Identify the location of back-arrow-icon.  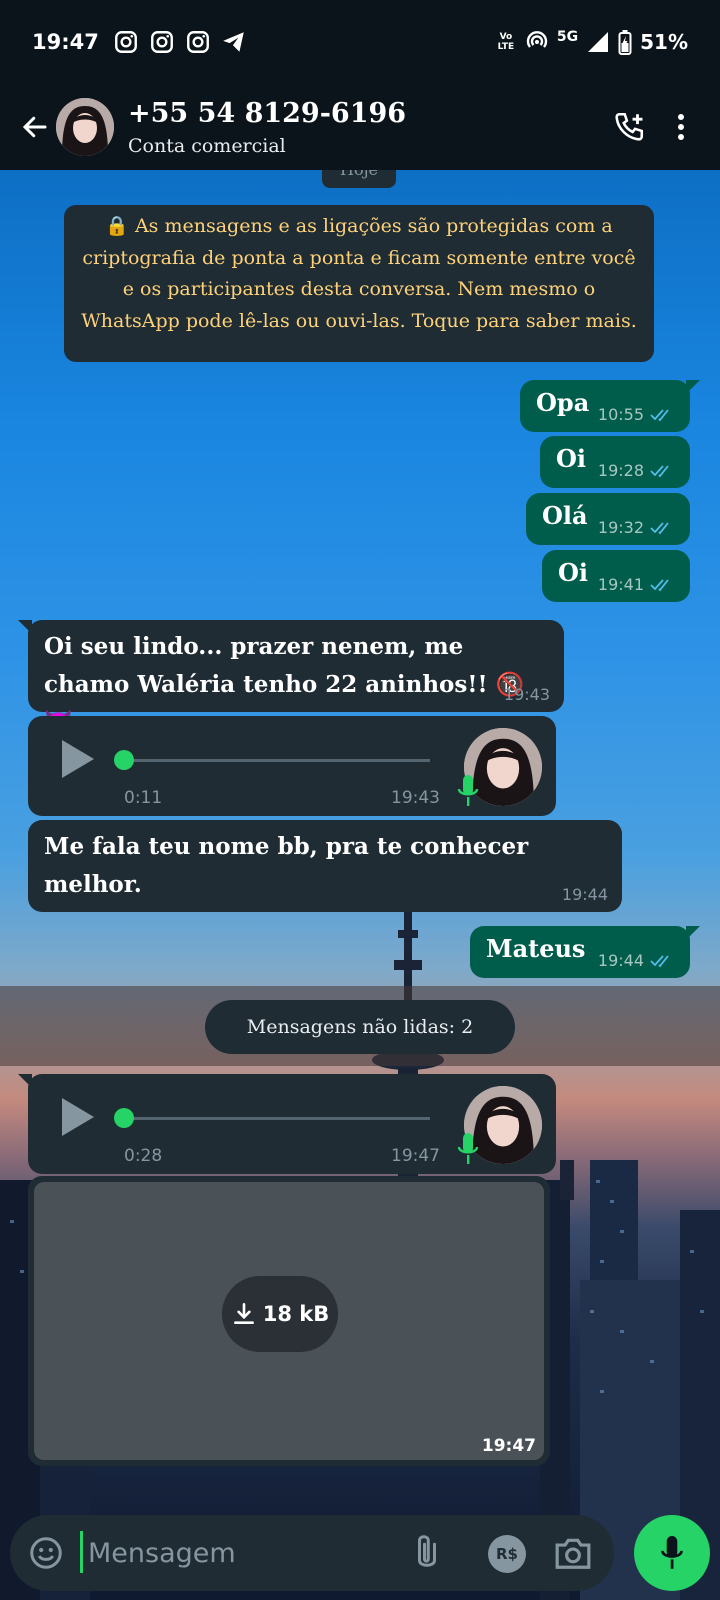
(34, 127).